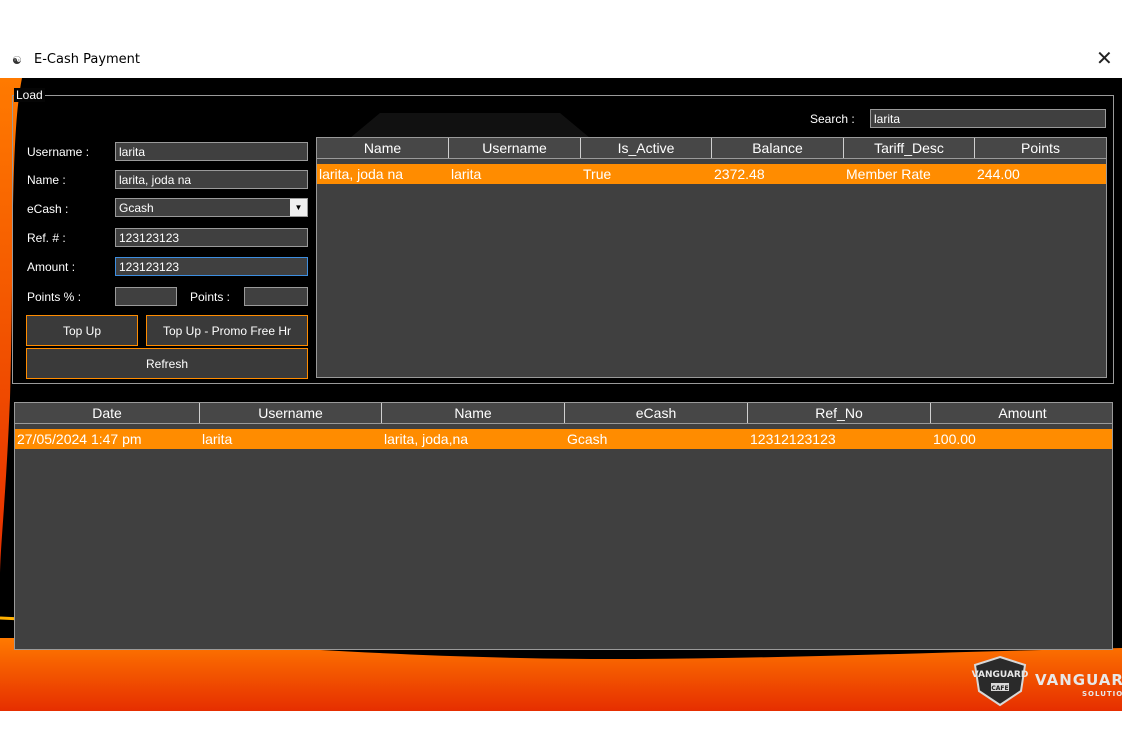  I want to click on column-header-tariff-desc: Tariff_Desc, so click(909, 148).